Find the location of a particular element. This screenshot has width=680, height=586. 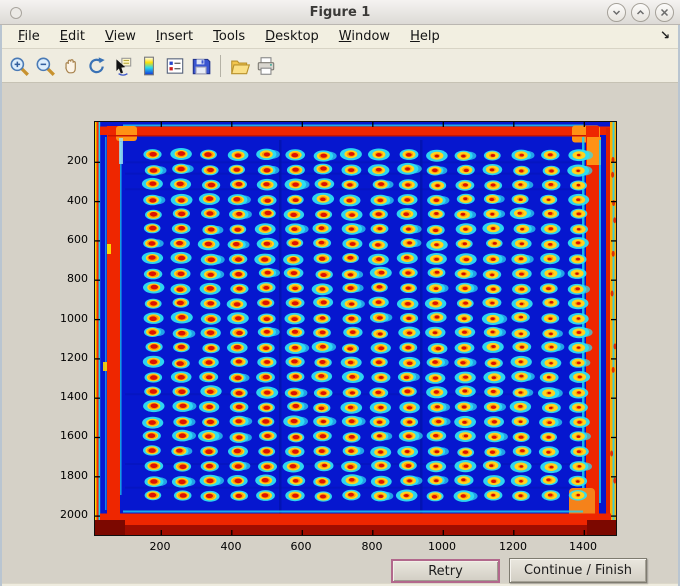

close-button is located at coordinates (664, 12).